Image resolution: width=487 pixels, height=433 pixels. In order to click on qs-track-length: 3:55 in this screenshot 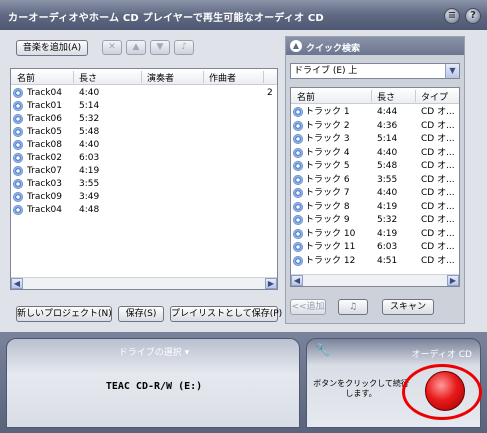, I will do `click(387, 179)`.